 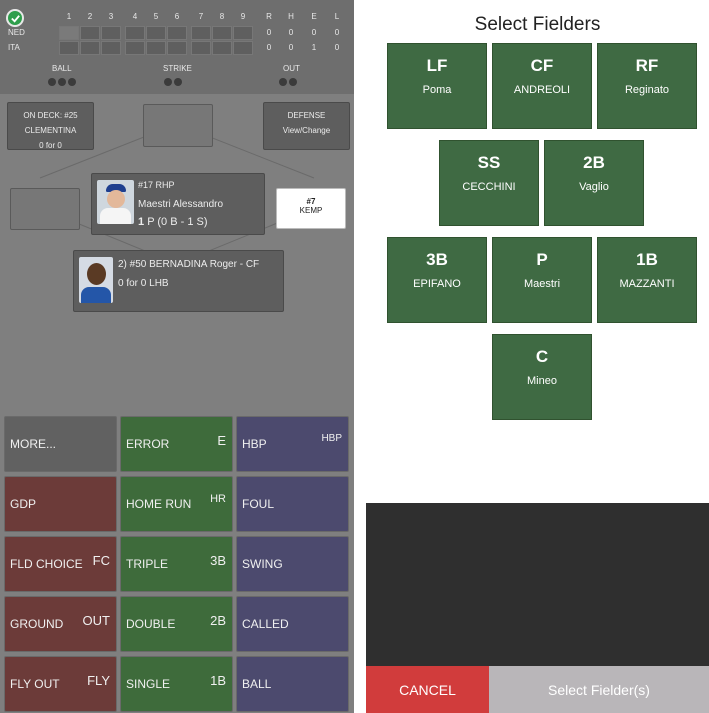 I want to click on select-fielders-button: Select Fielder(s), so click(x=599, y=689).